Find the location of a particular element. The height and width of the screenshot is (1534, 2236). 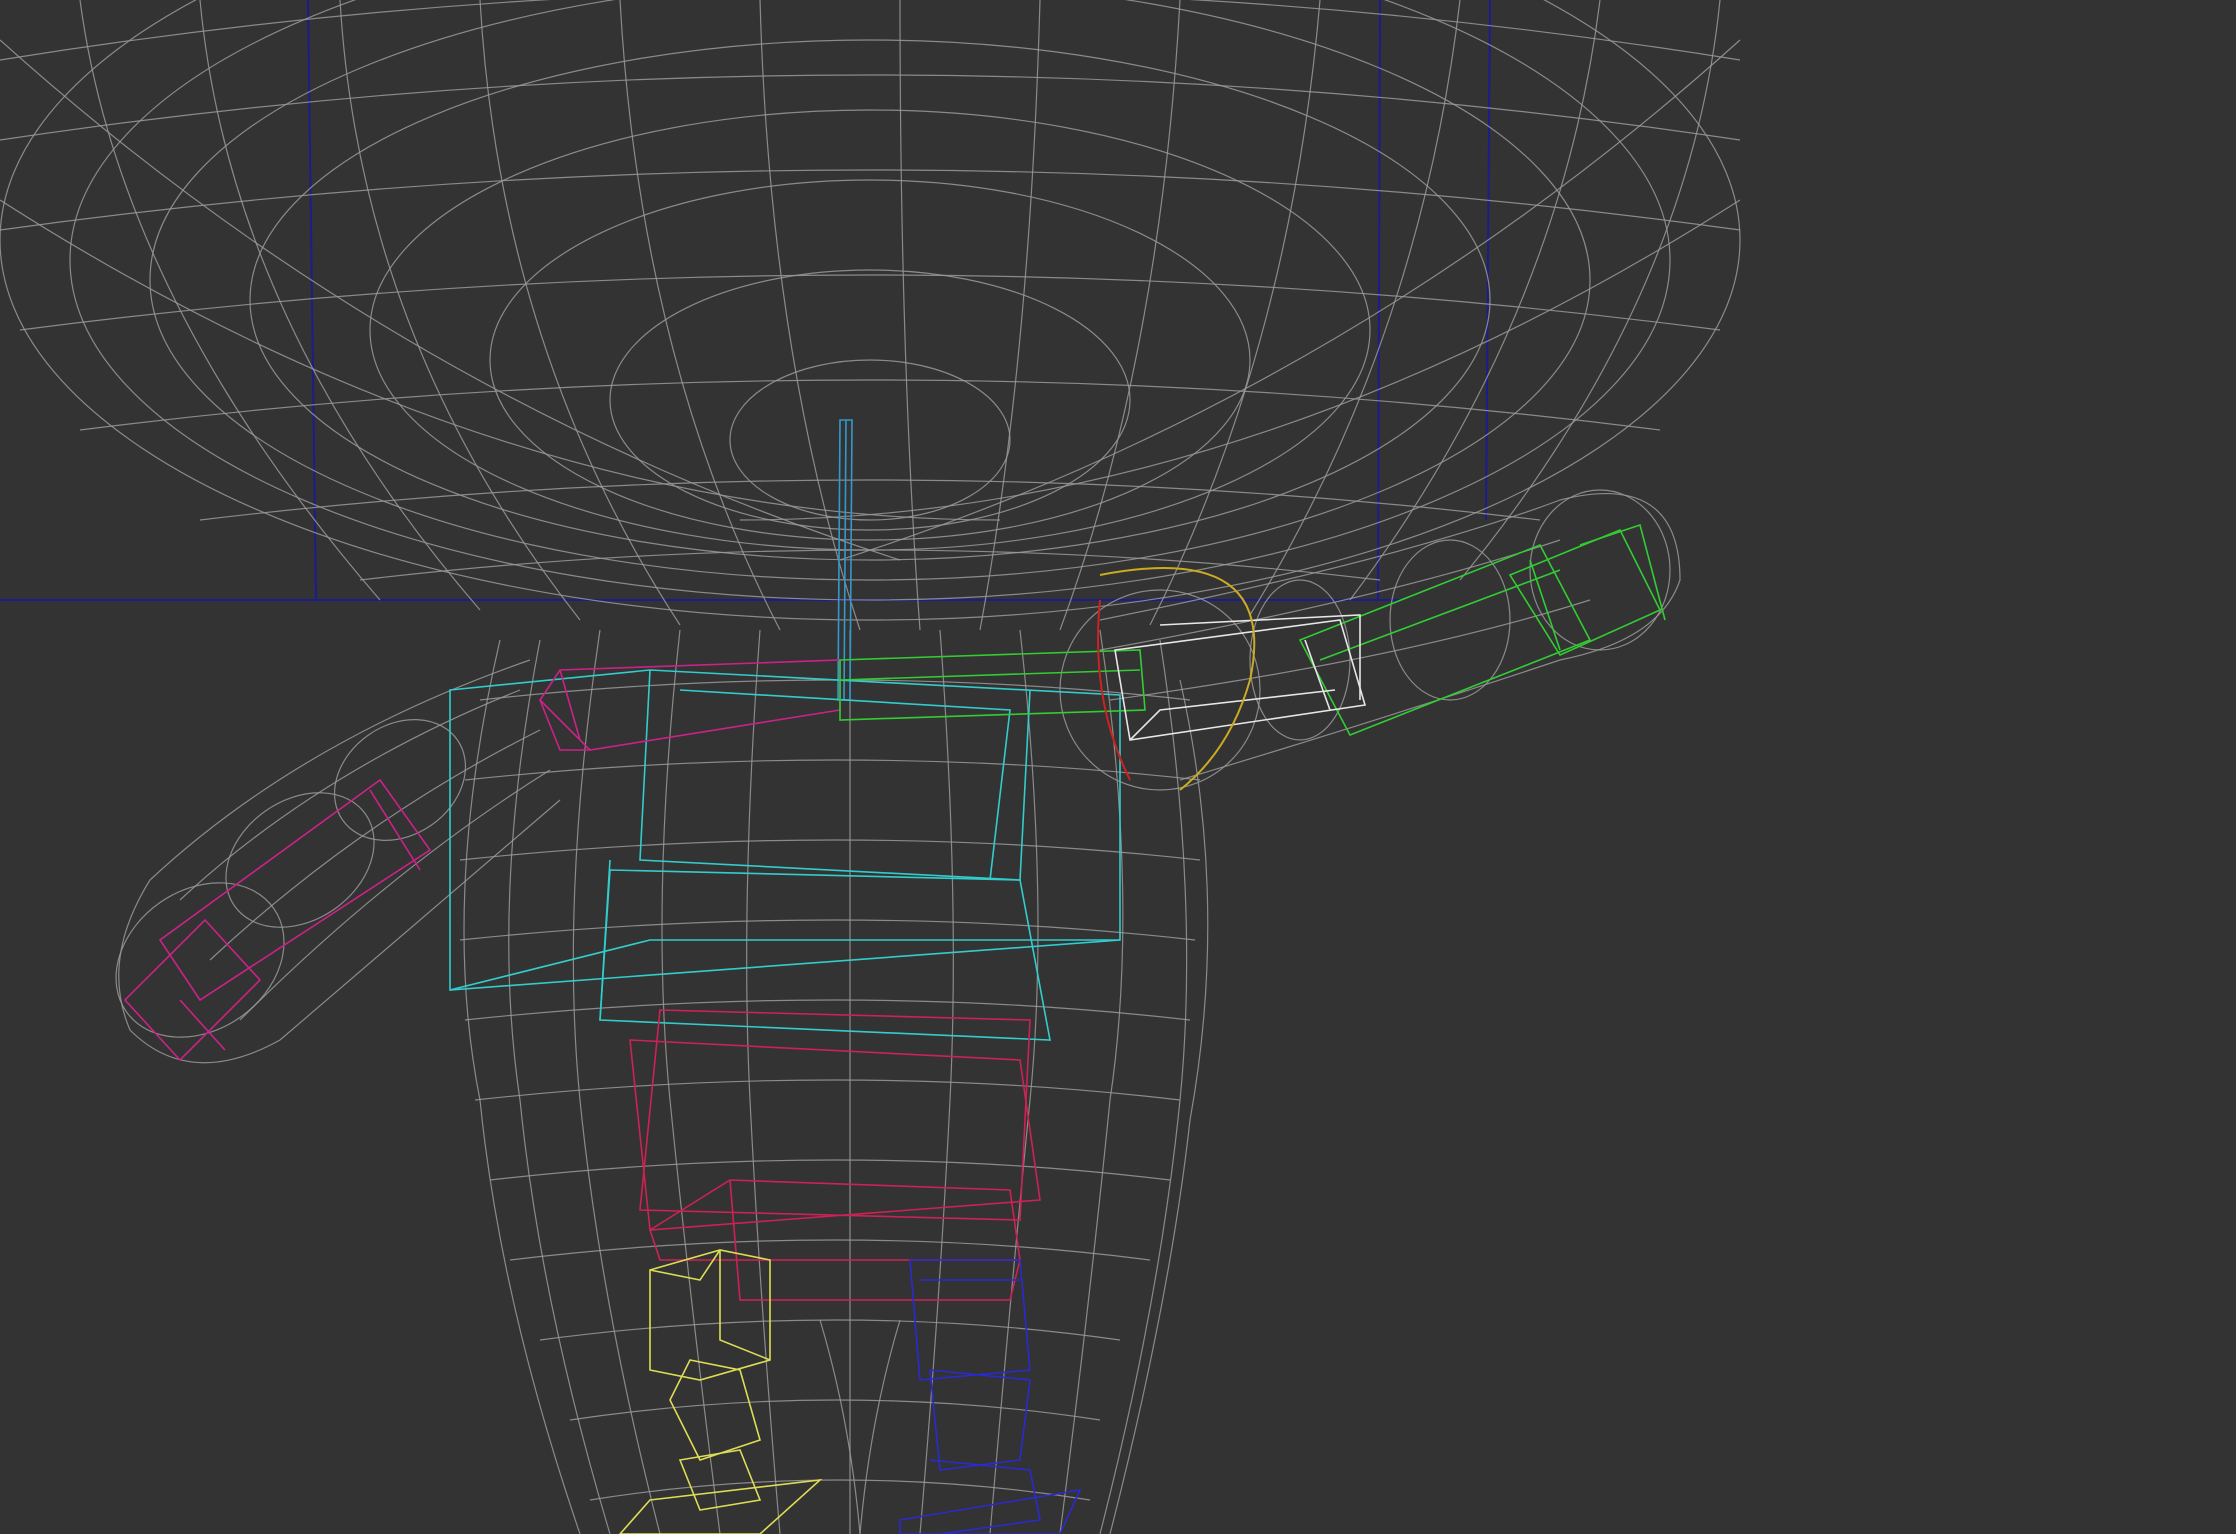

rotation-gizmo is located at coordinates (1176, 679).